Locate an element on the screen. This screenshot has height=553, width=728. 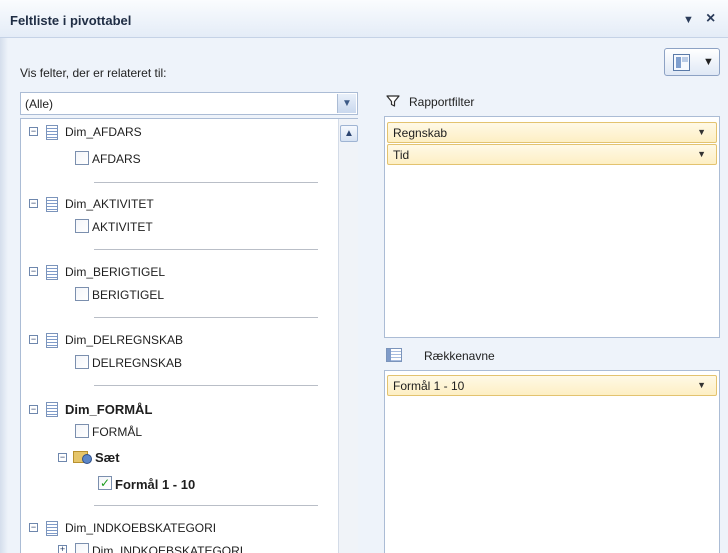
panel-left-edge is located at coordinates (4, 276).